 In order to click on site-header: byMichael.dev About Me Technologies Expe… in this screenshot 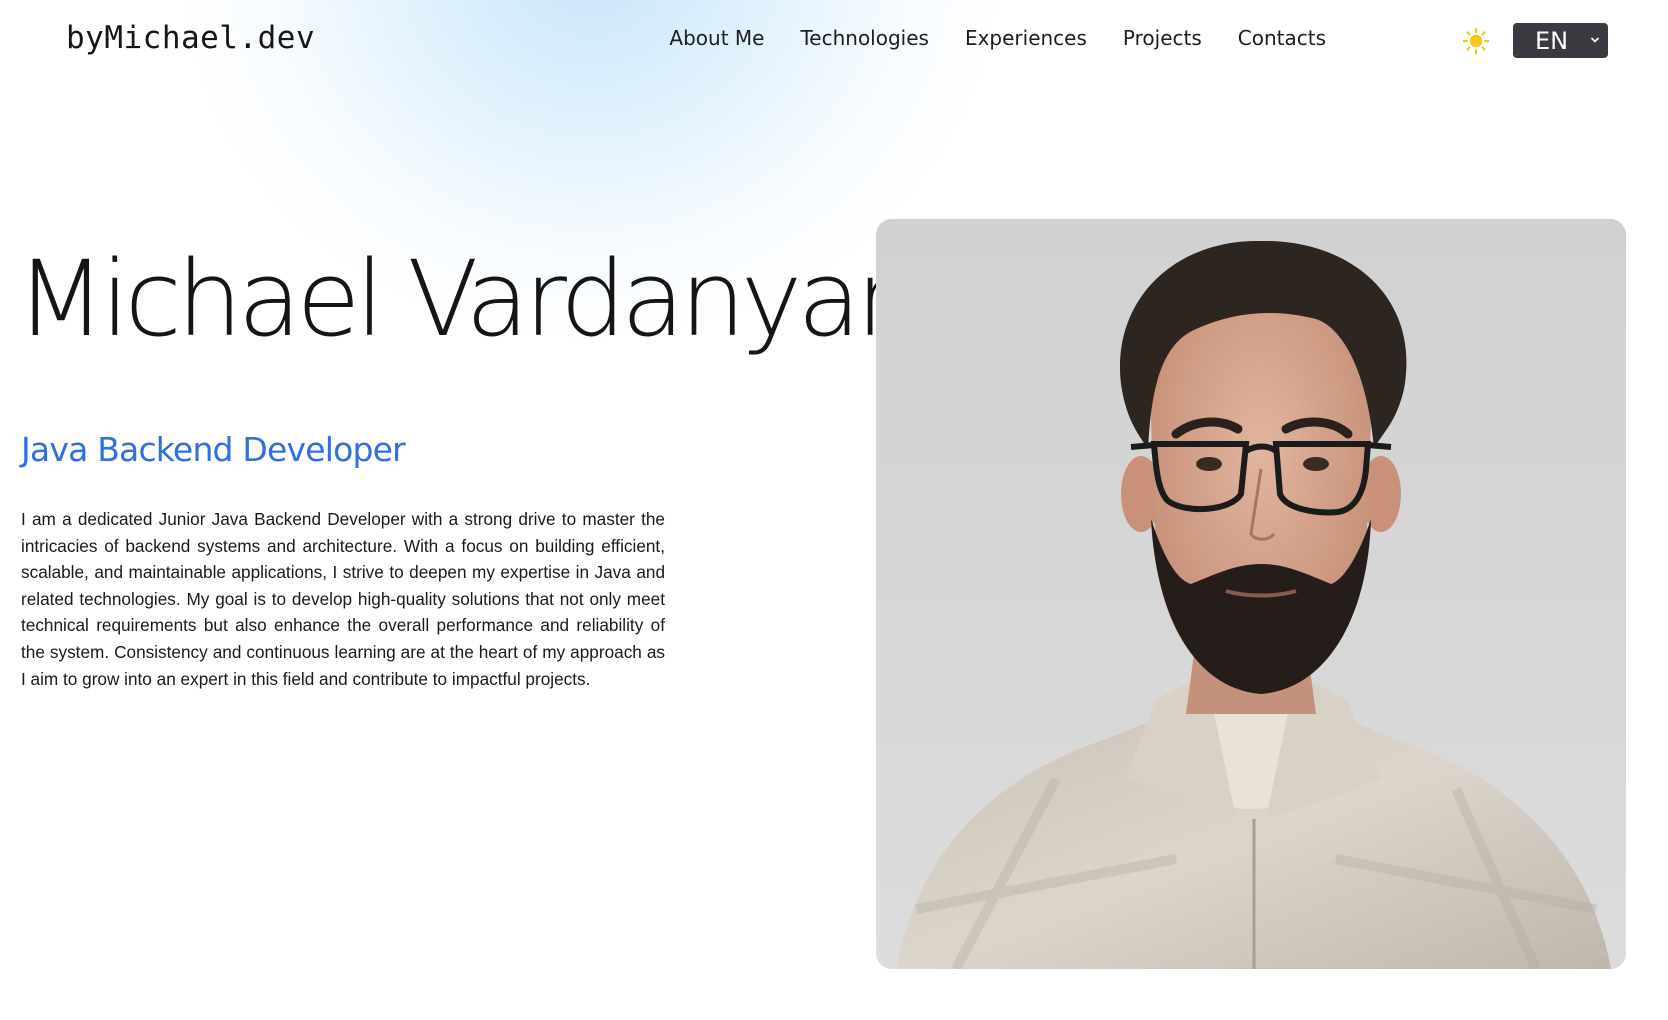, I will do `click(834, 40)`.